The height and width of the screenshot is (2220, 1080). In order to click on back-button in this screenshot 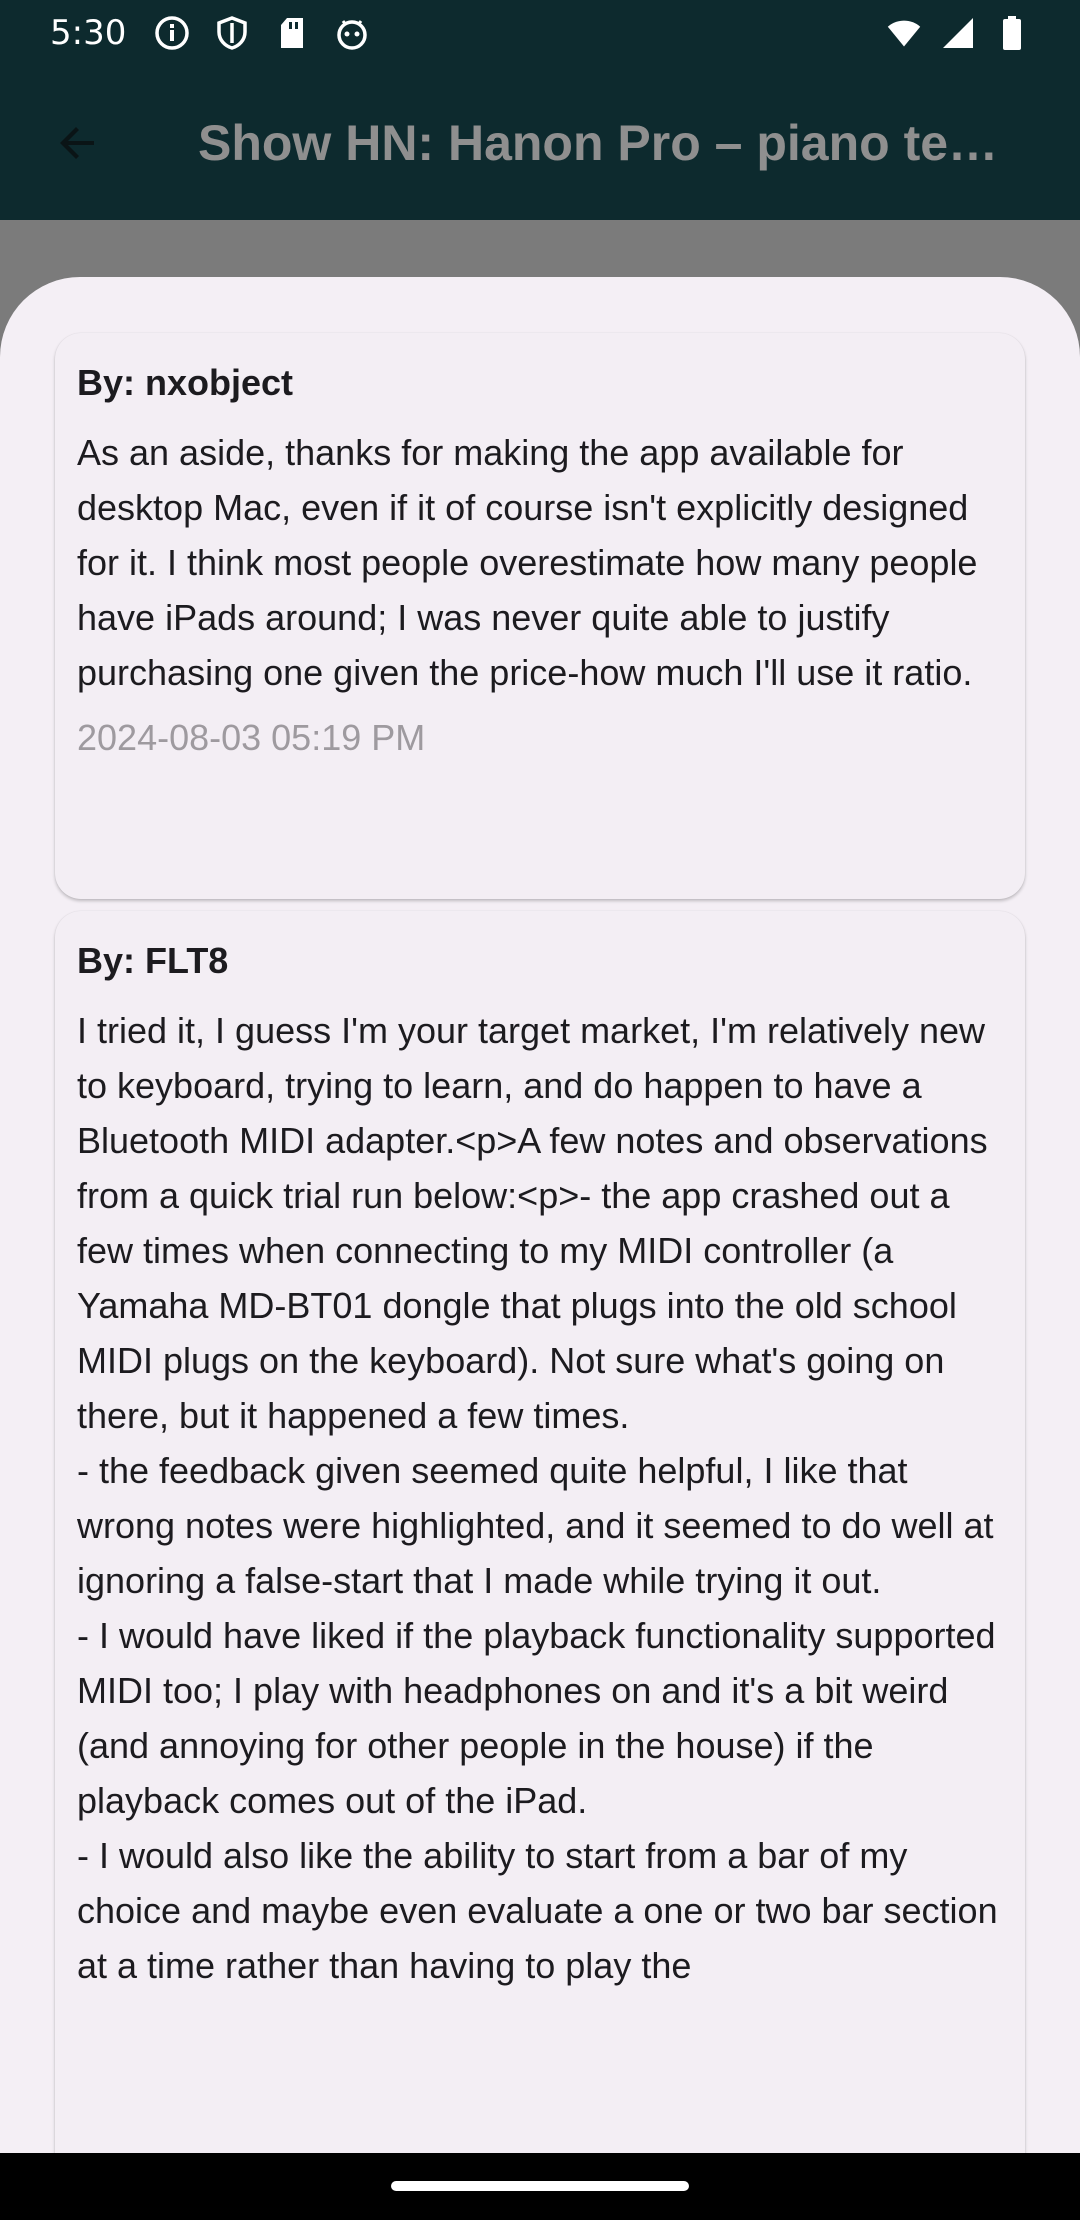, I will do `click(78, 143)`.